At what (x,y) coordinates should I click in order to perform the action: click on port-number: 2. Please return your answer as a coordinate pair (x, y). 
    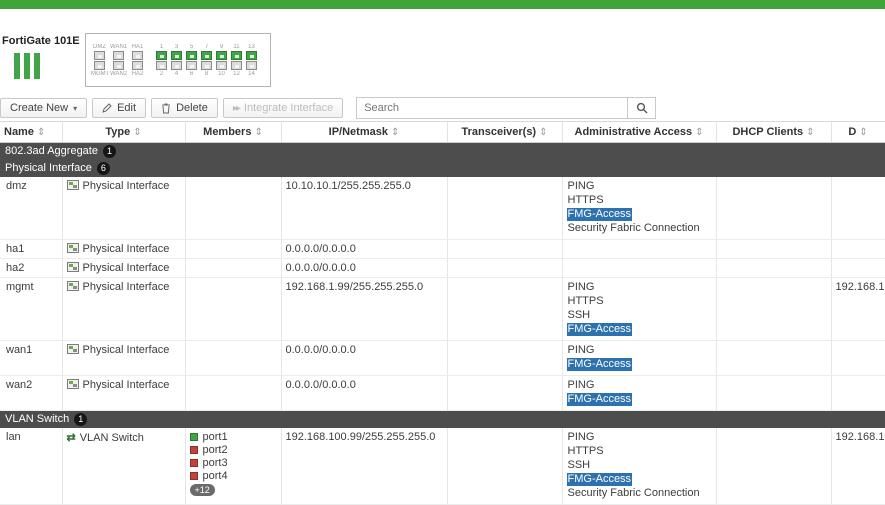
    Looking at the image, I should click on (161, 73).